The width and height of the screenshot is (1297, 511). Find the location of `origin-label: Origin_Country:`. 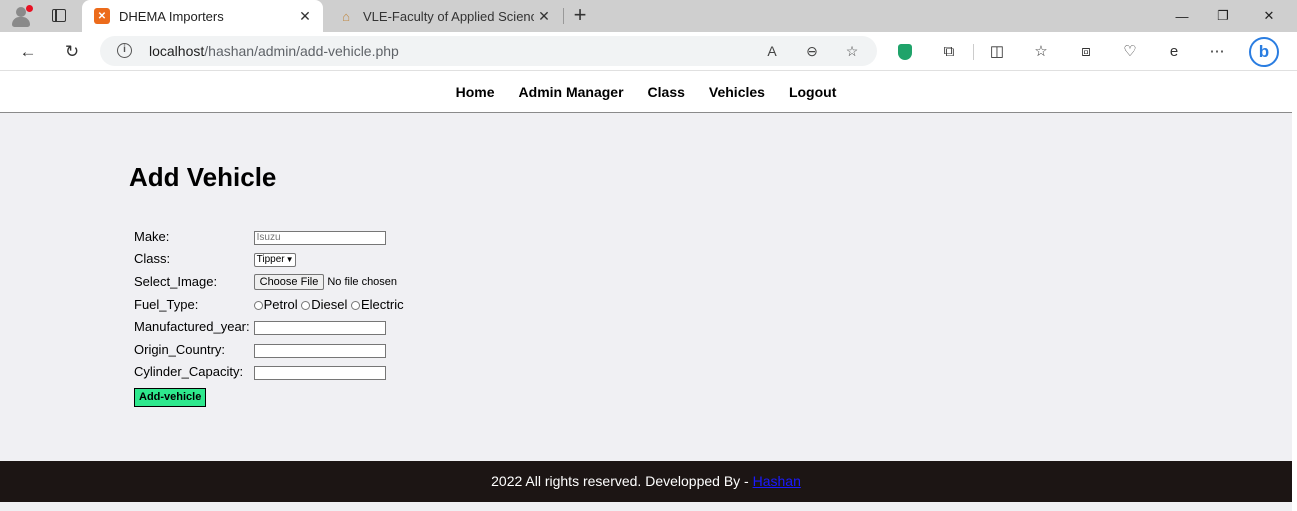

origin-label: Origin_Country: is located at coordinates (180, 349).